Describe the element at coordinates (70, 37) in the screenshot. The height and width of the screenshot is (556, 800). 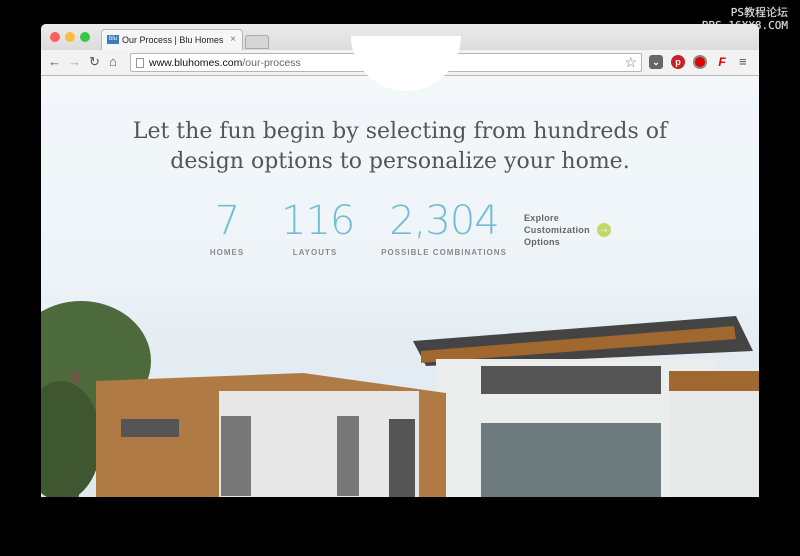
I see `minimize-window-button` at that location.